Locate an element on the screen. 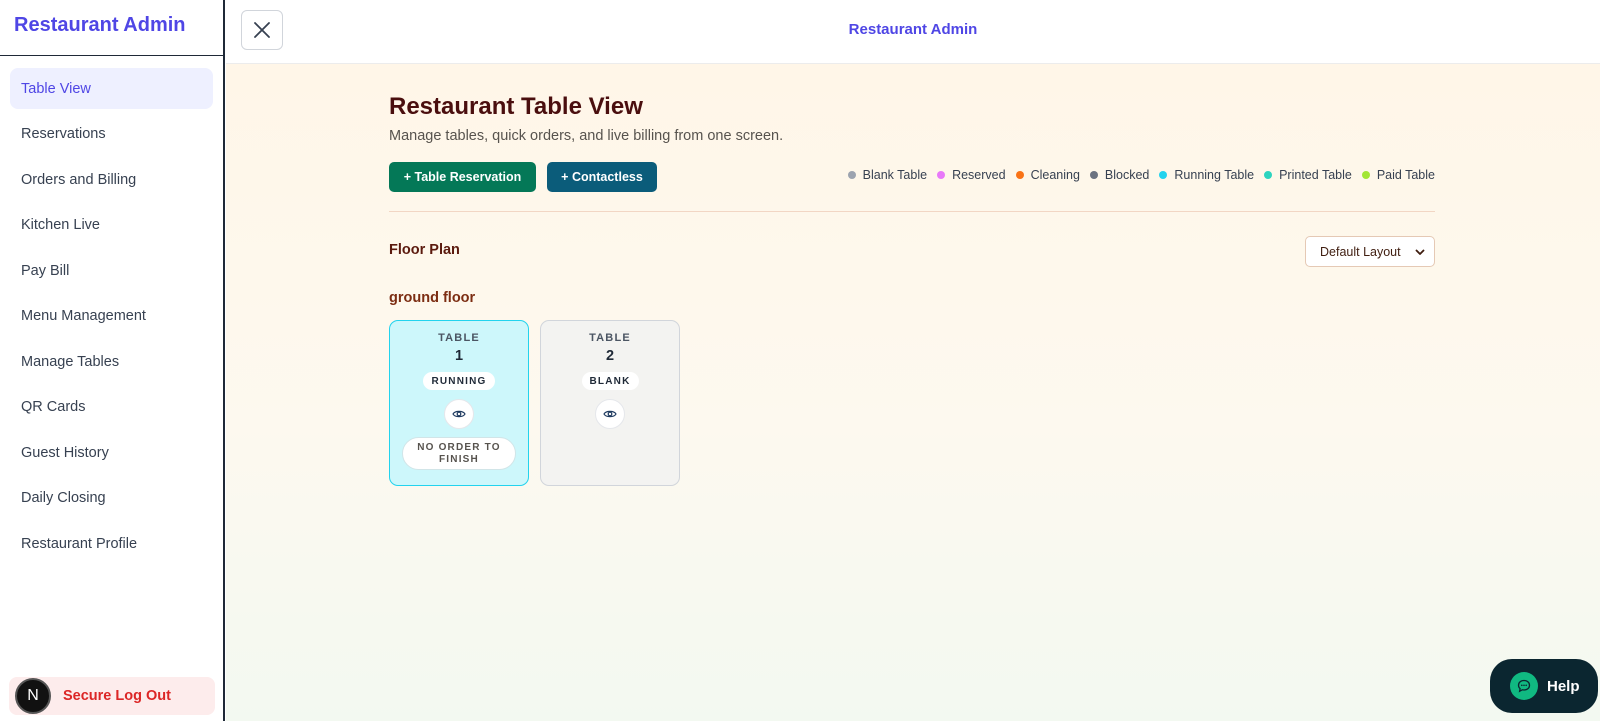 Image resolution: width=1600 pixels, height=721 pixels. help-label: Help is located at coordinates (1563, 686).